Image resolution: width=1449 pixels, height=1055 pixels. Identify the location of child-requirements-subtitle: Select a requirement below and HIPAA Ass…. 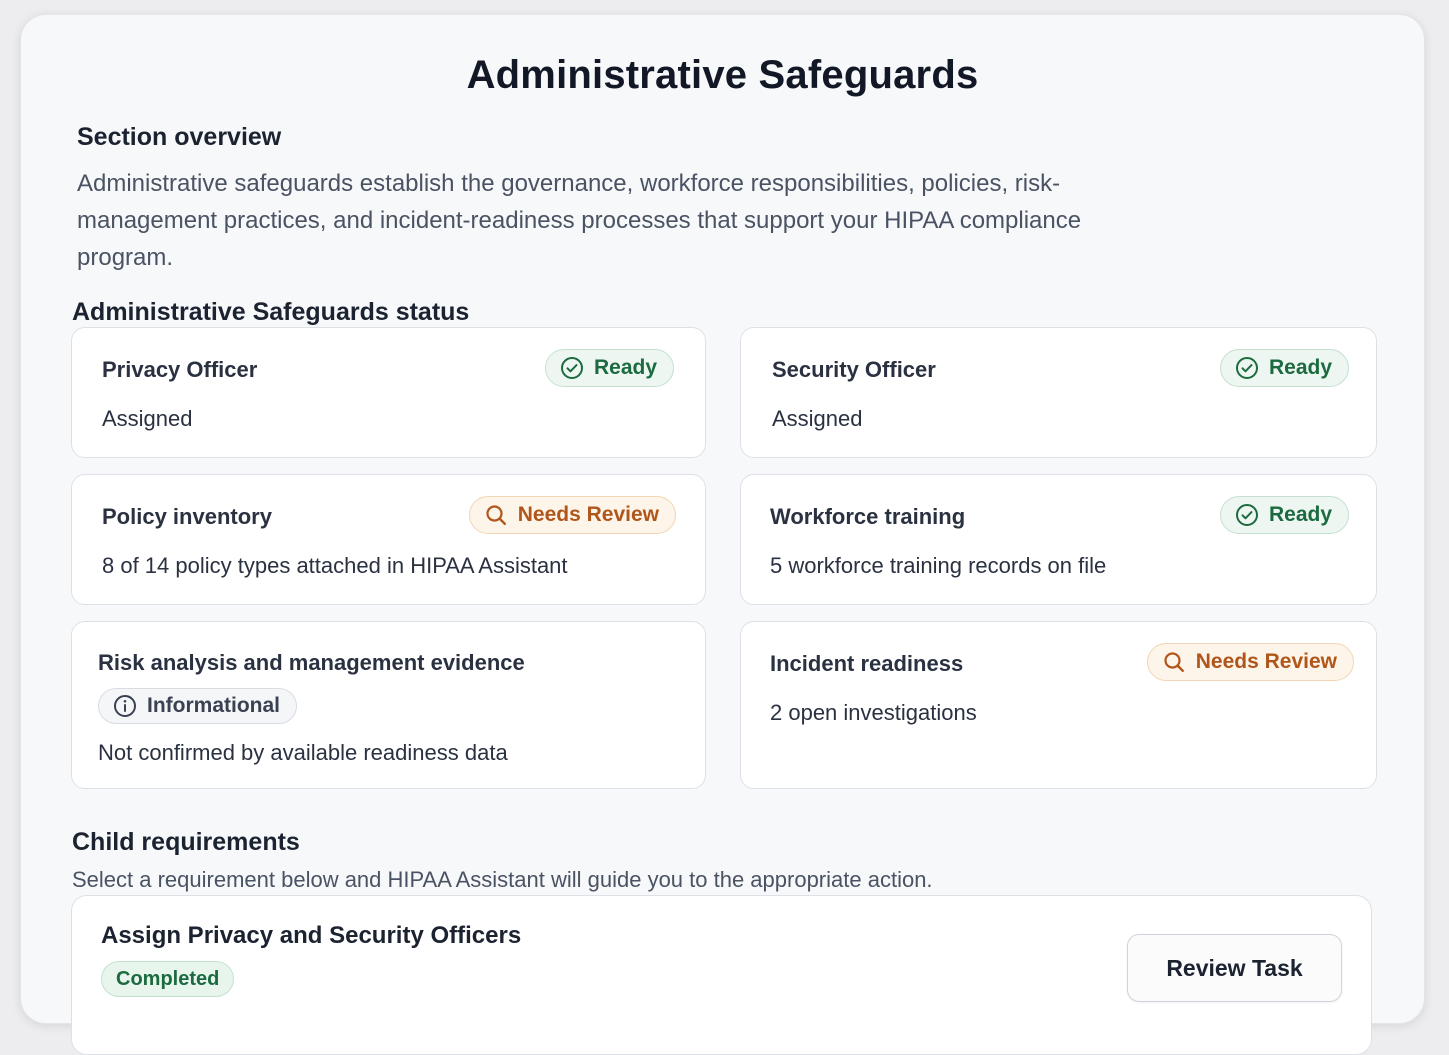
(502, 879).